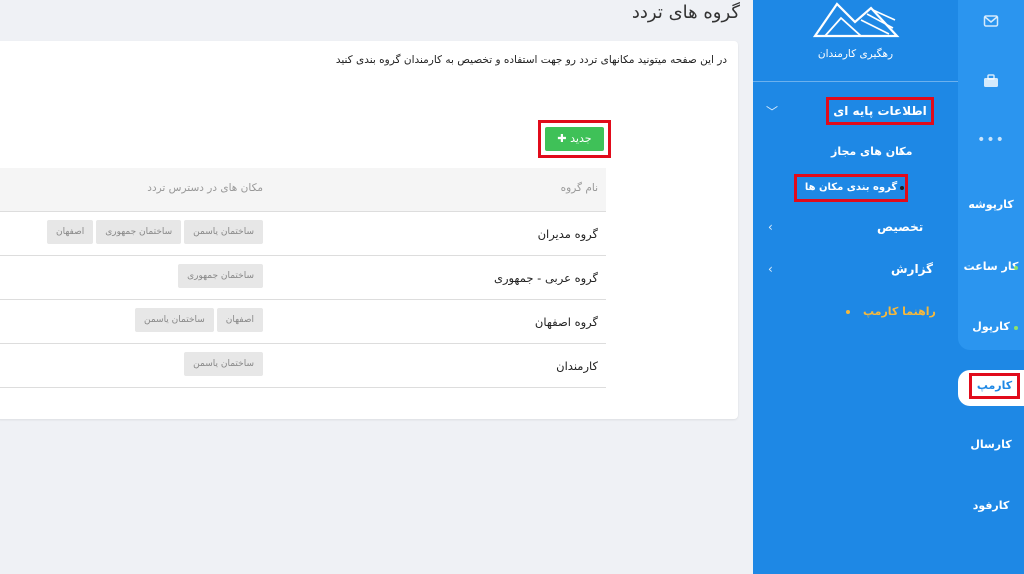 Image resolution: width=1024 pixels, height=574 pixels. Describe the element at coordinates (880, 111) in the screenshot. I see `sidebar-section-basic-info: اطلاعات پایه ای` at that location.